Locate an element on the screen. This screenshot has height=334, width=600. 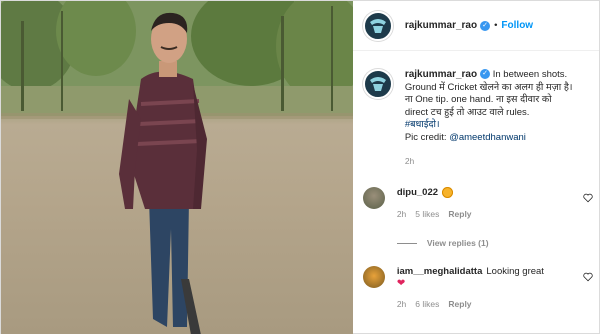
credit-handle-link: @ameetdhanwani is located at coordinates (487, 137).